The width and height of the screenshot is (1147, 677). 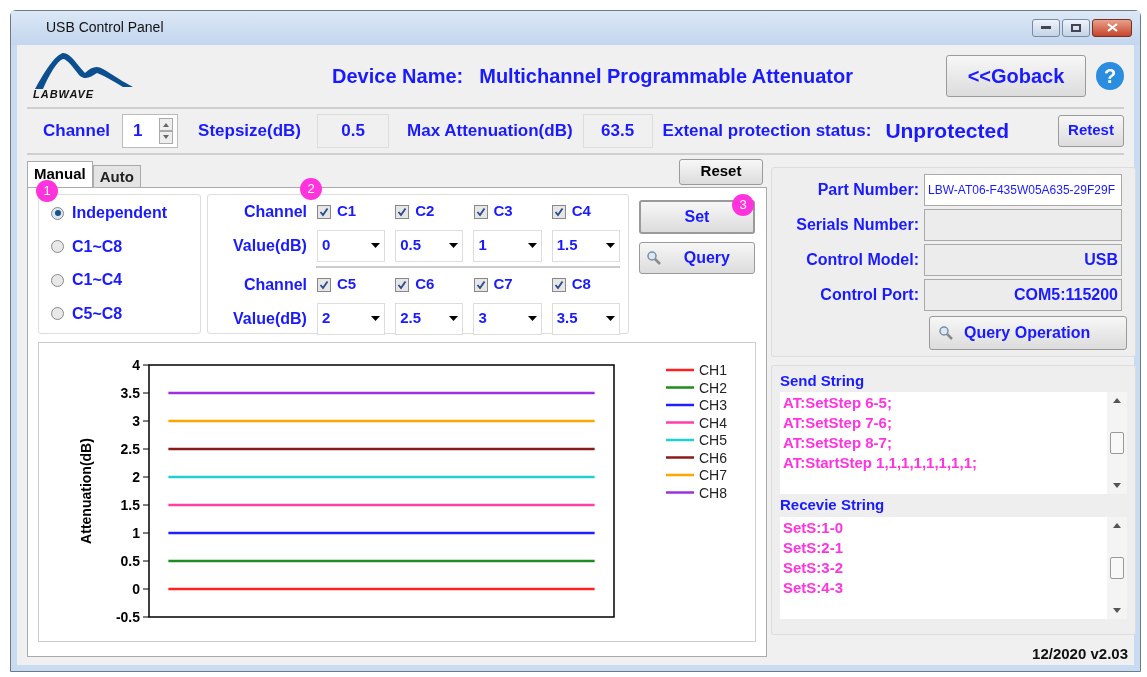 What do you see at coordinates (1110, 75) in the screenshot?
I see `help-icon: ?` at bounding box center [1110, 75].